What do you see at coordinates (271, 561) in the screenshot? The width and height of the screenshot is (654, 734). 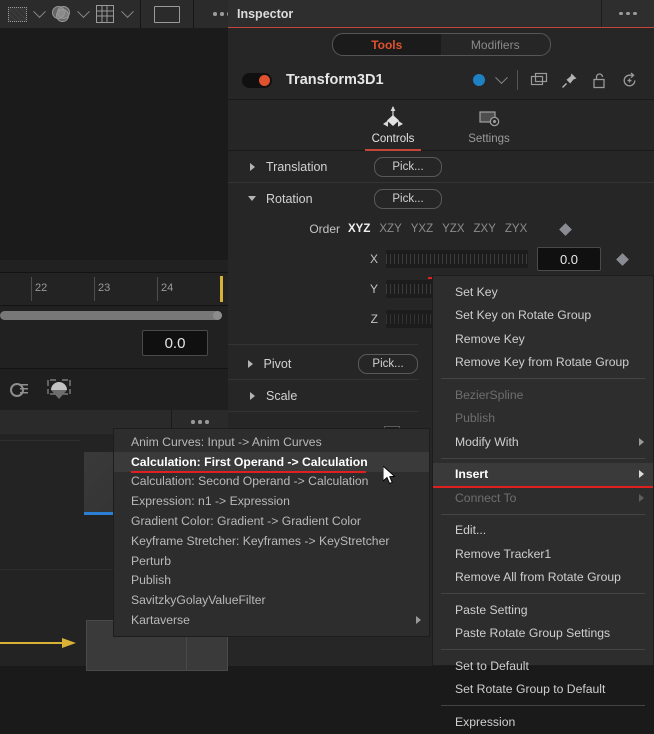 I see `submenu-item-perturb: Perturb` at bounding box center [271, 561].